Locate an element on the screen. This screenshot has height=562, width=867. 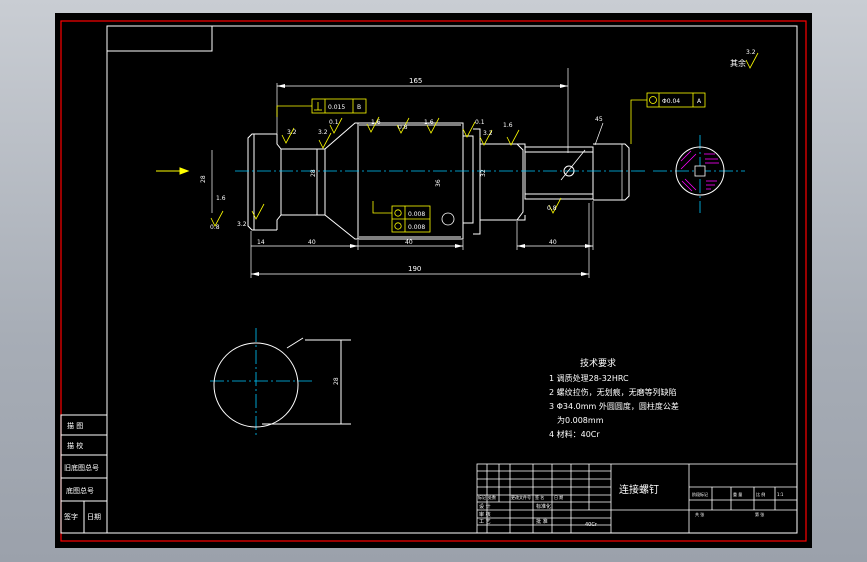
dim-small-dia: 32 is located at coordinates (483, 173).